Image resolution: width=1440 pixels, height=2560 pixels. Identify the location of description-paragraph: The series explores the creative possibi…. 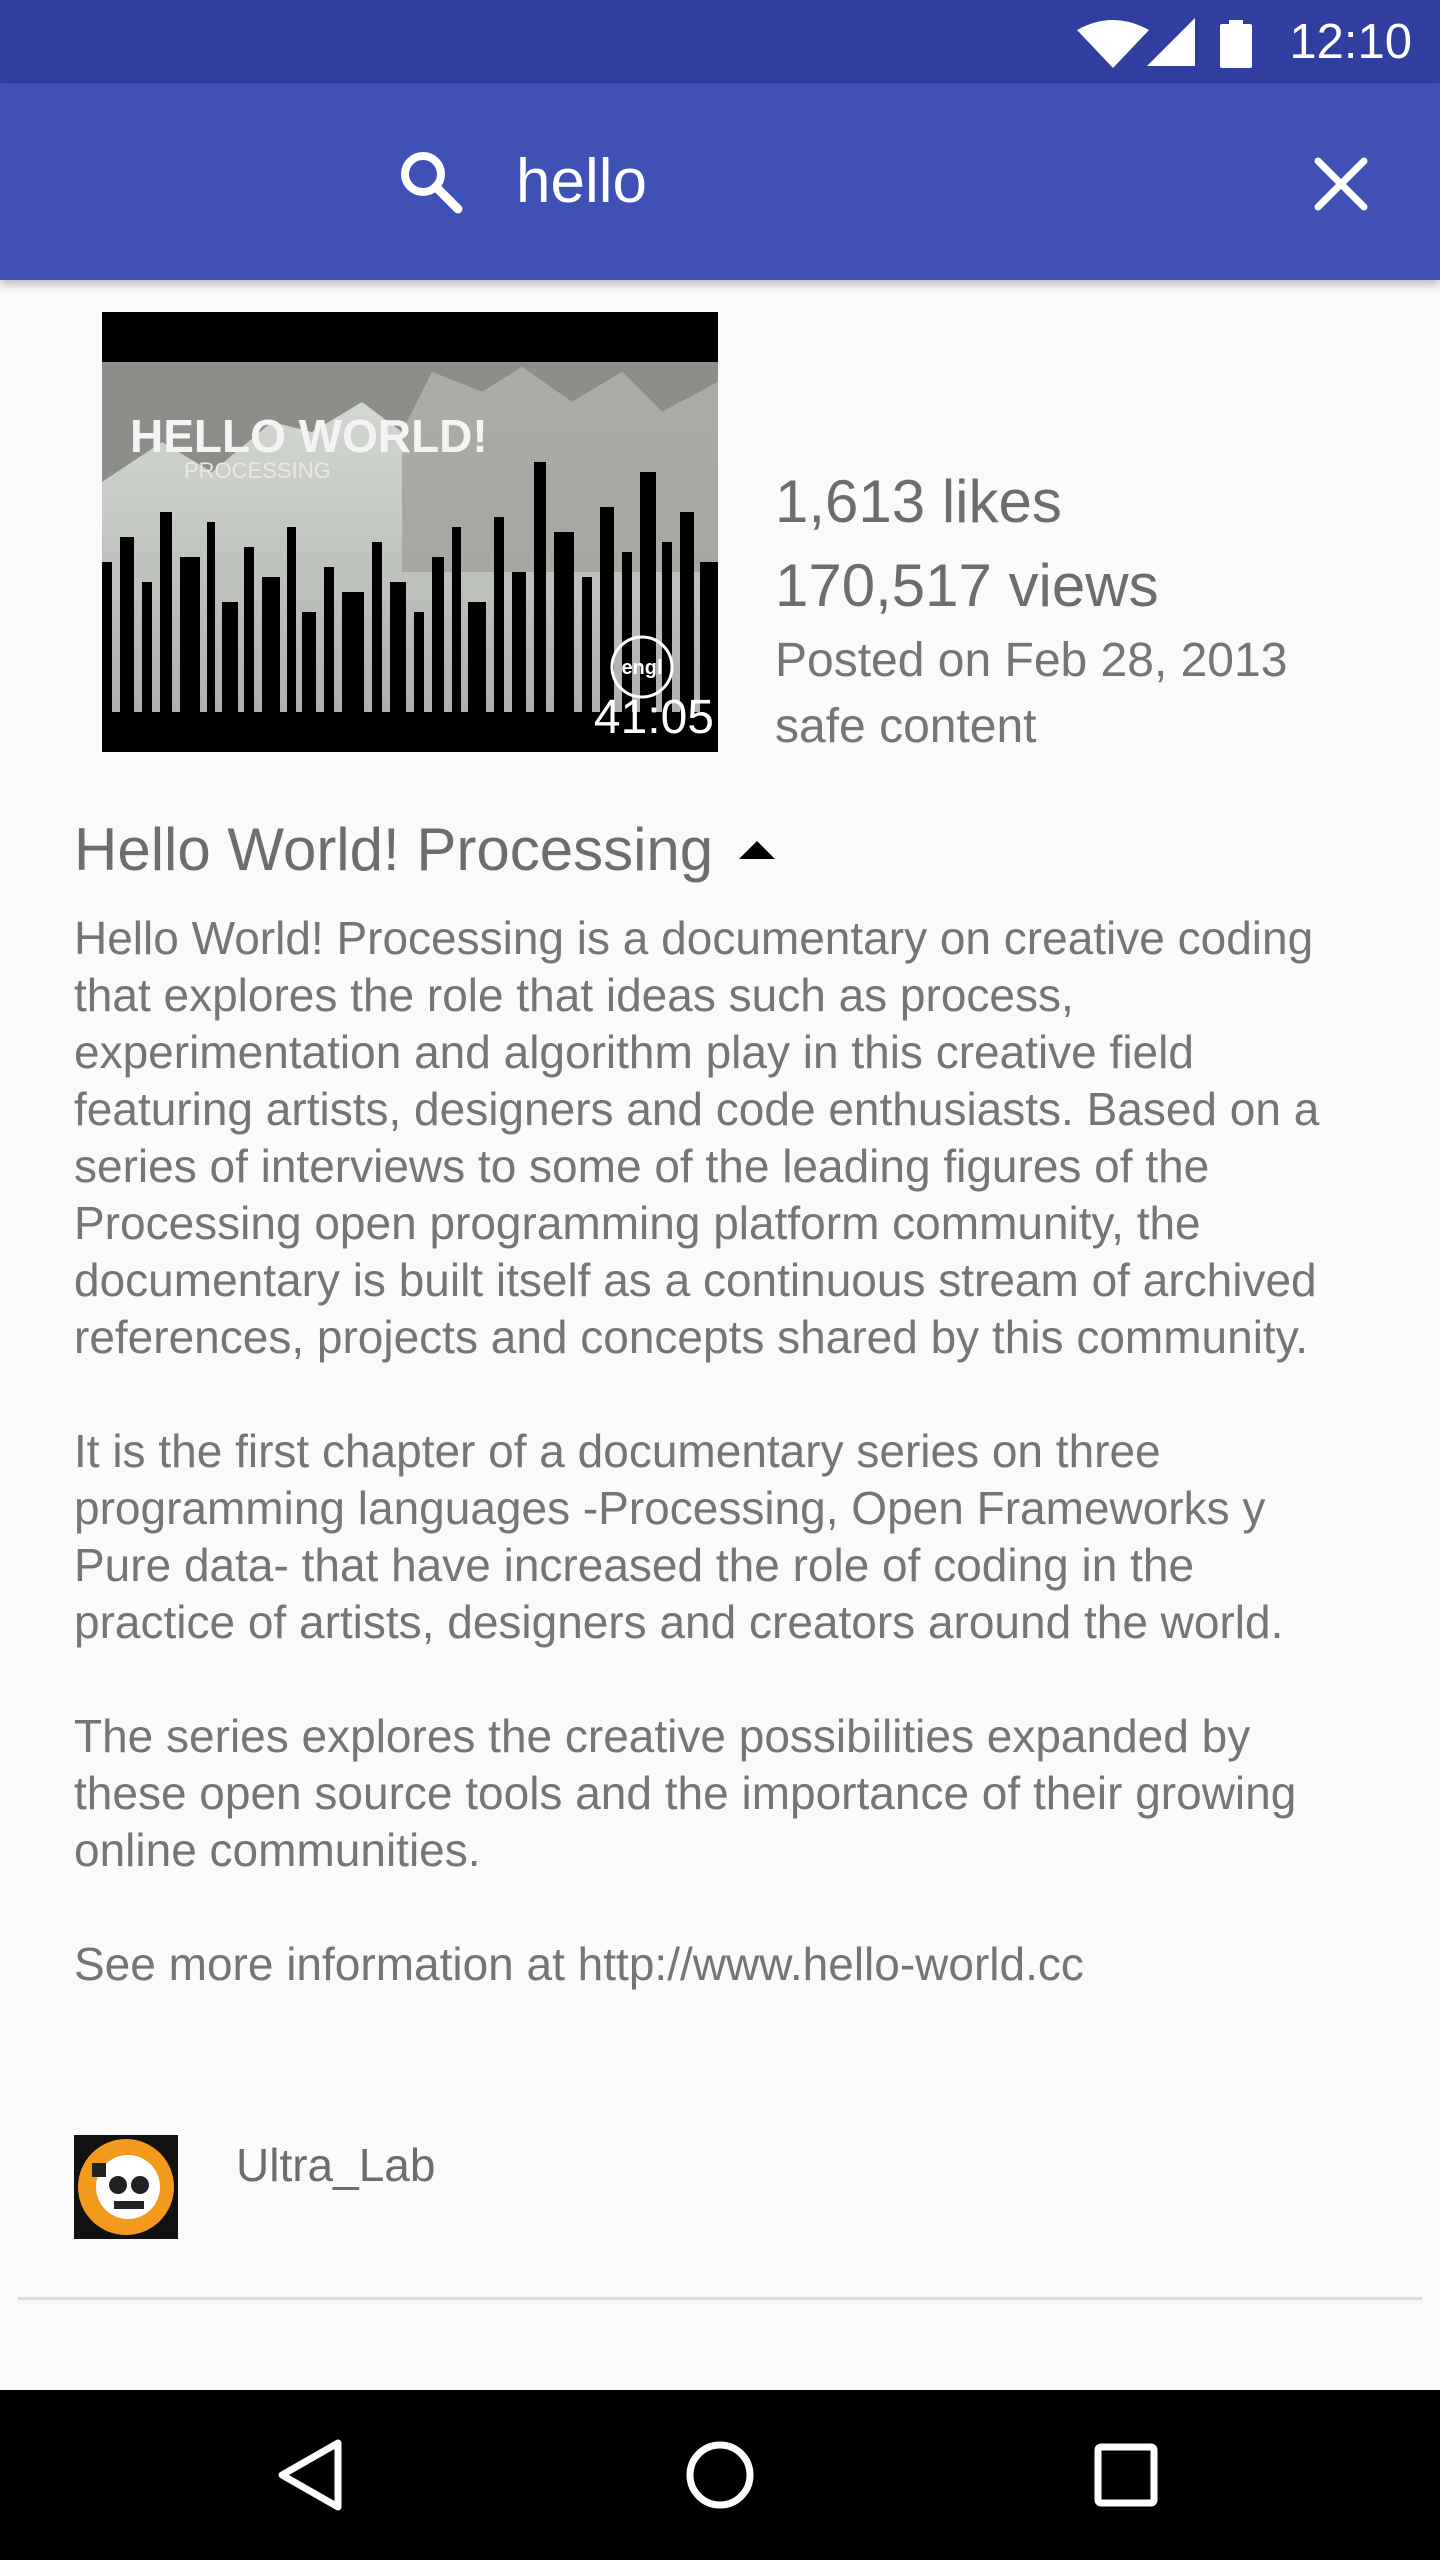
(685, 1793).